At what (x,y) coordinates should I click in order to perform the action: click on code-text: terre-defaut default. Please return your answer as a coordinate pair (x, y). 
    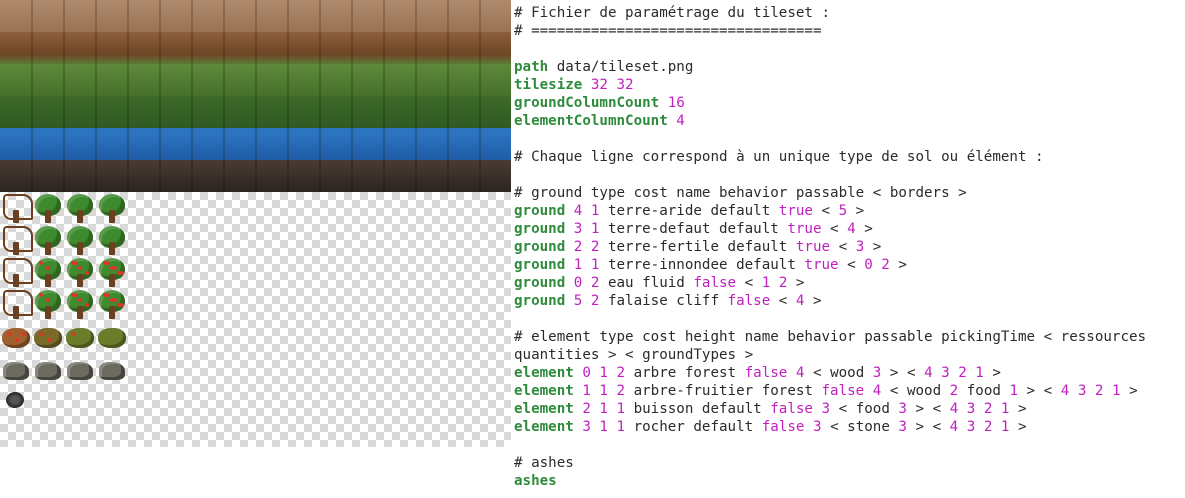
    Looking at the image, I should click on (693, 229).